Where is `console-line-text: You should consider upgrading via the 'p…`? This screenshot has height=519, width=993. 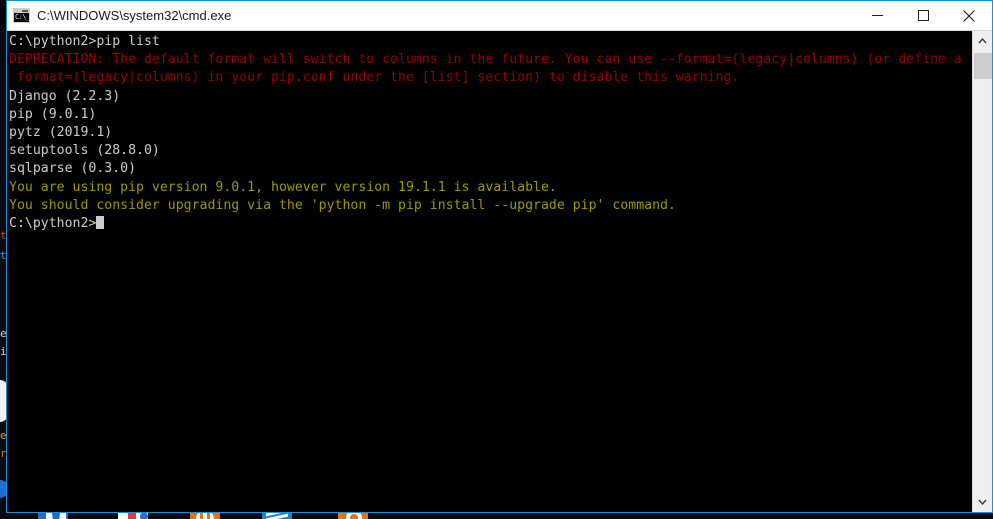 console-line-text: You should consider upgrading via the 'p… is located at coordinates (342, 205).